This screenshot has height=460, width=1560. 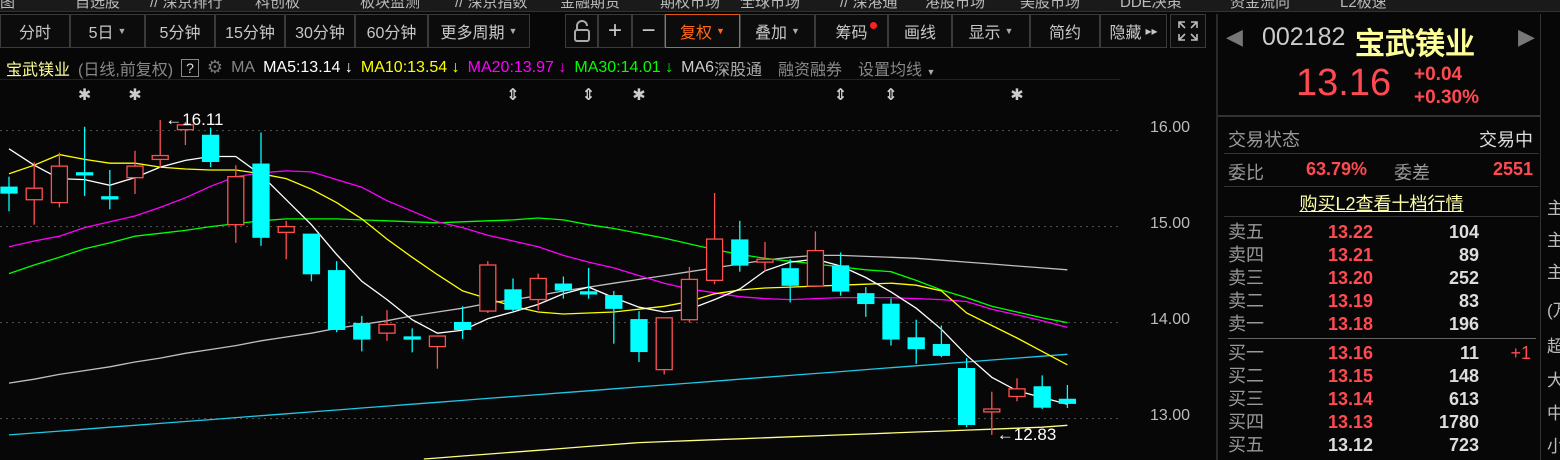 I want to click on display-dropdown: 显示 ▼, so click(x=991, y=31).